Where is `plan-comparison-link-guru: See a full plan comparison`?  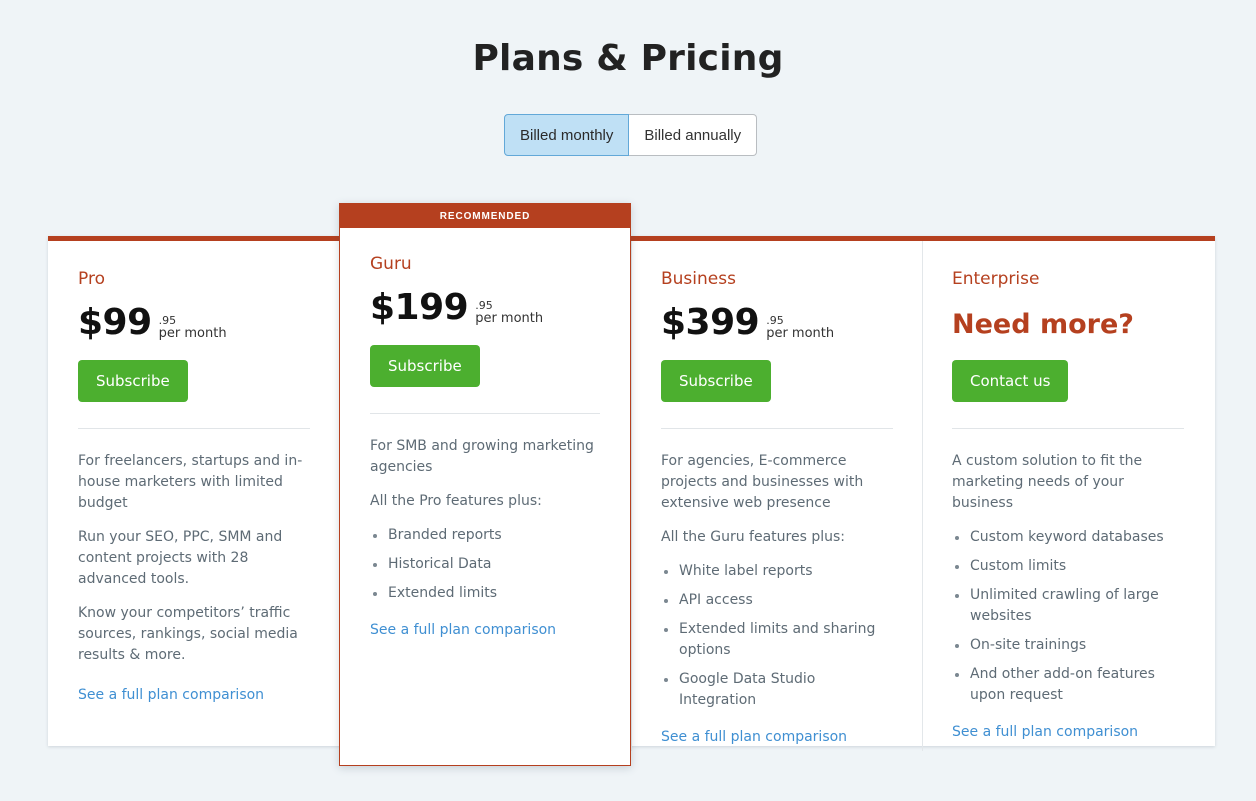 plan-comparison-link-guru: See a full plan comparison is located at coordinates (463, 630).